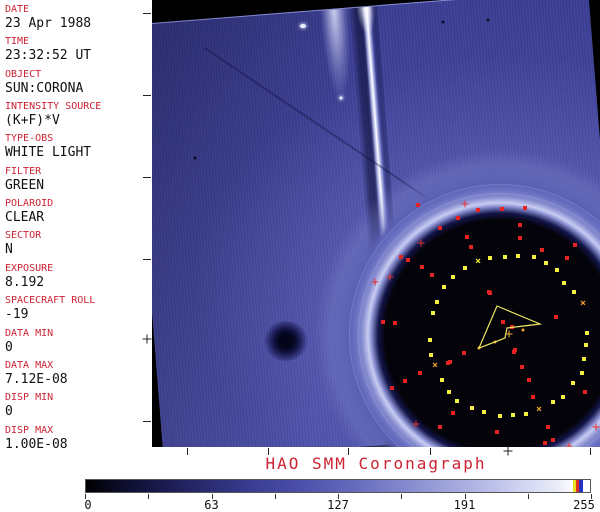  Describe the element at coordinates (29, 268) in the screenshot. I see `field-label: EXPOSURE` at that location.